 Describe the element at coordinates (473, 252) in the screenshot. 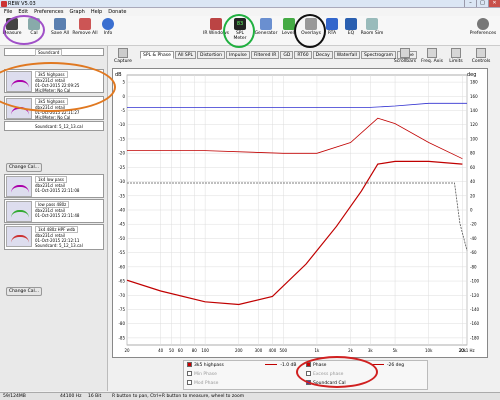

I see `y2-tick-label: -60` at that location.